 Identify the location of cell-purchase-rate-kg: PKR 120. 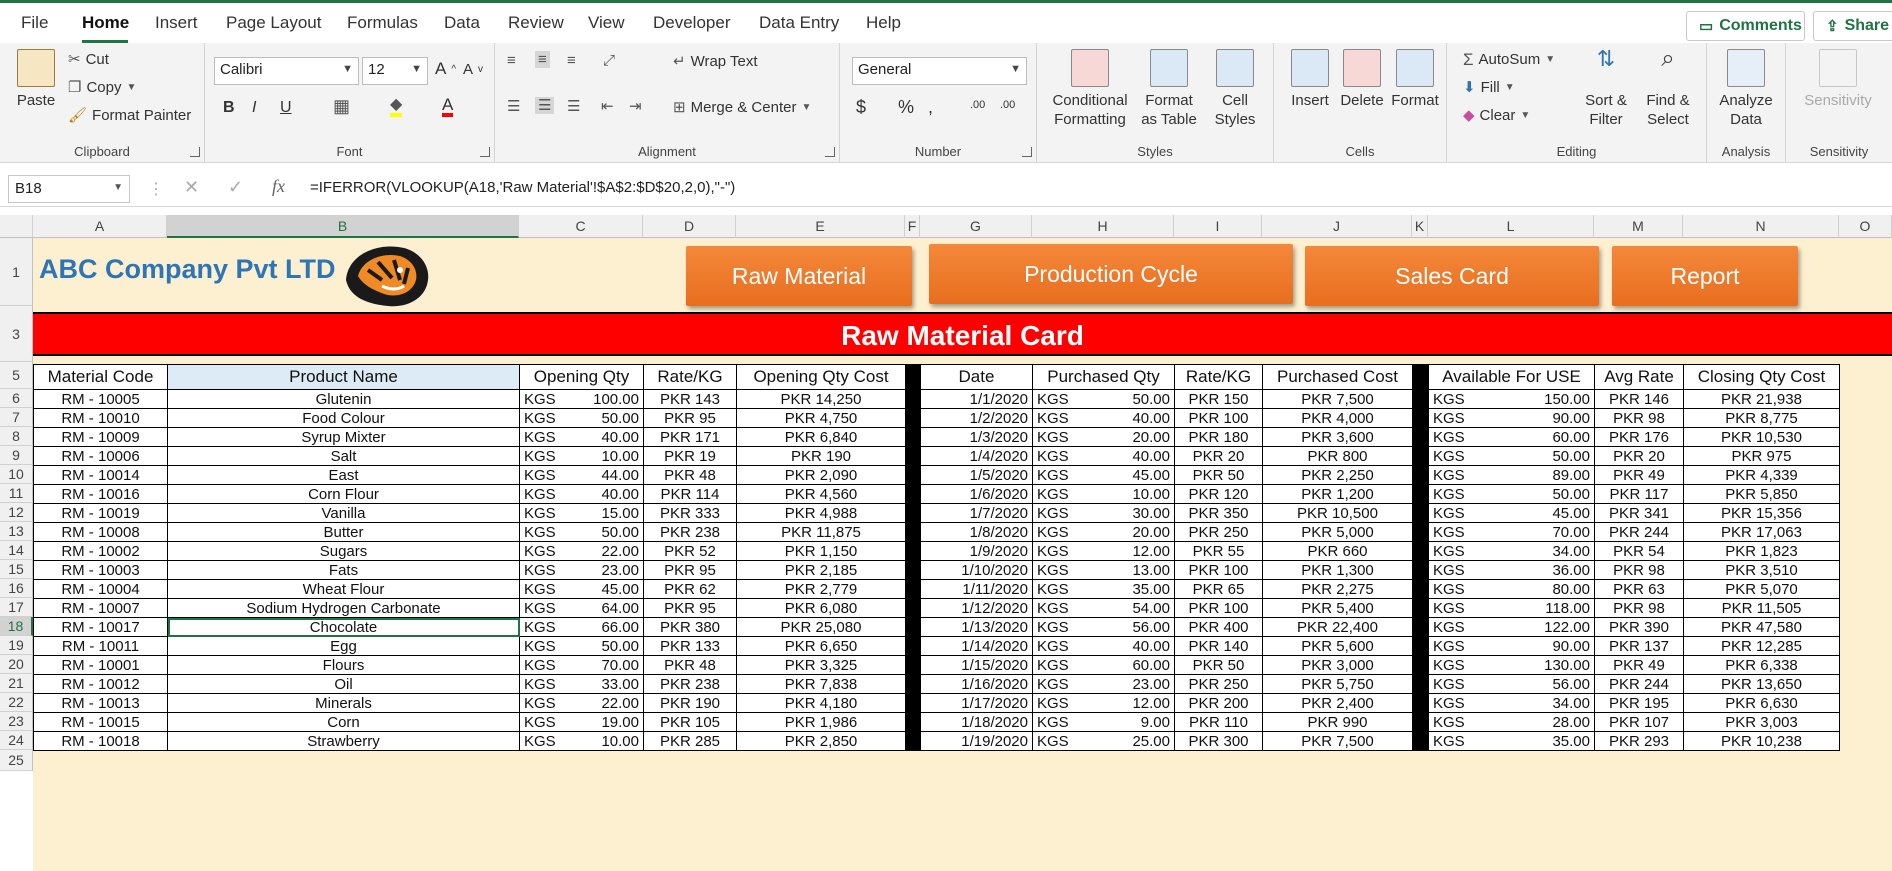
(1218, 494).